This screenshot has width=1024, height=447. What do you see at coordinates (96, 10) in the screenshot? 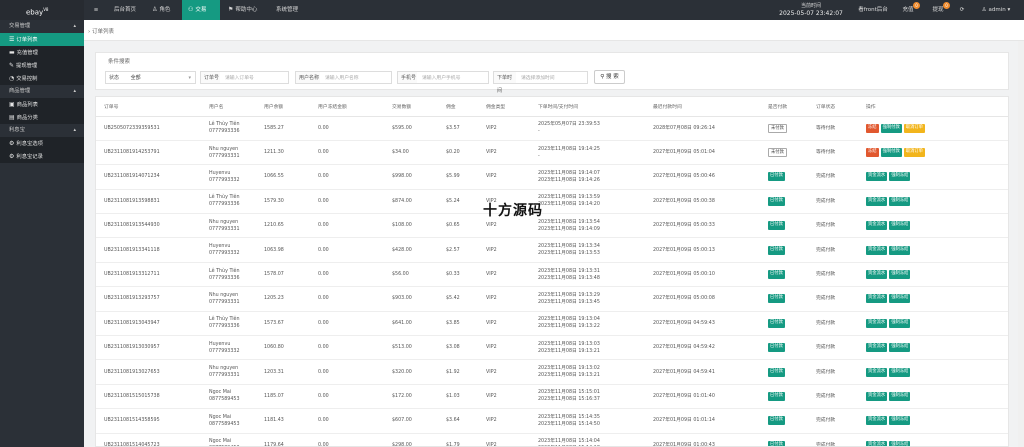
I see `menu-toggle-button: ≡` at bounding box center [96, 10].